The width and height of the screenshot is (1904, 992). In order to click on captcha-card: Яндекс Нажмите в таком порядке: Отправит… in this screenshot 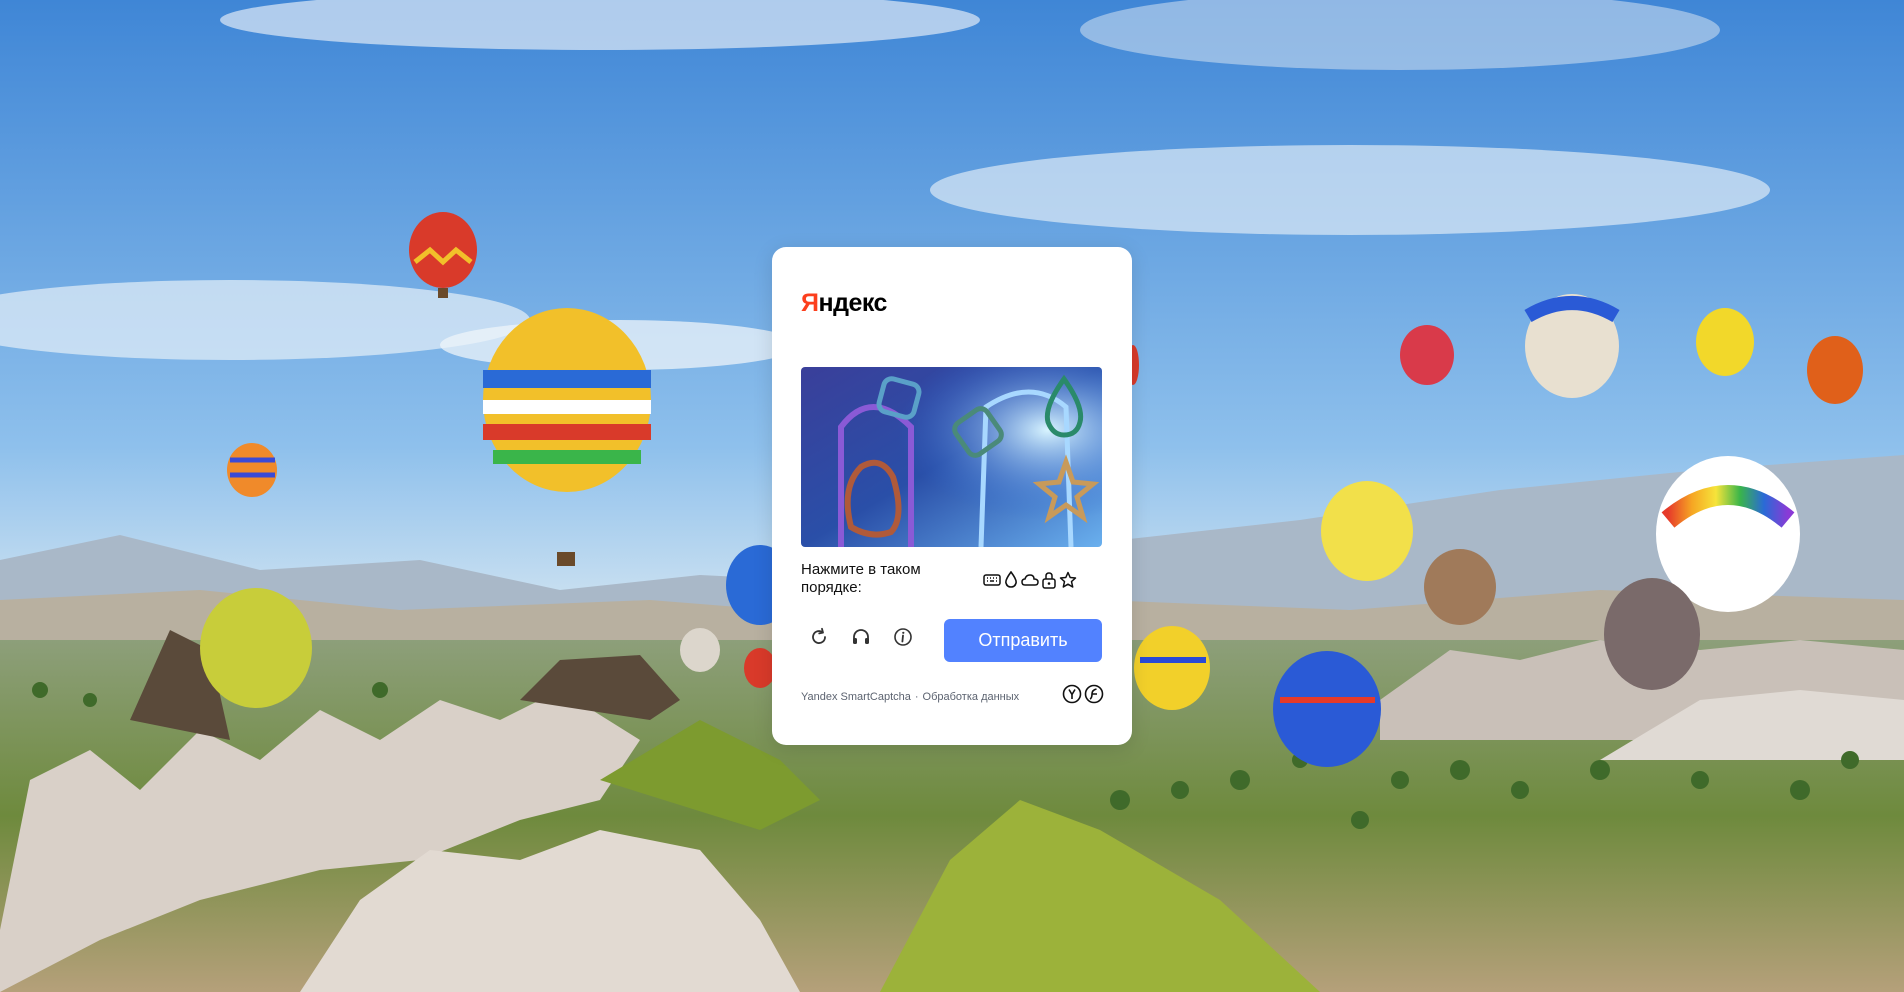, I will do `click(952, 496)`.